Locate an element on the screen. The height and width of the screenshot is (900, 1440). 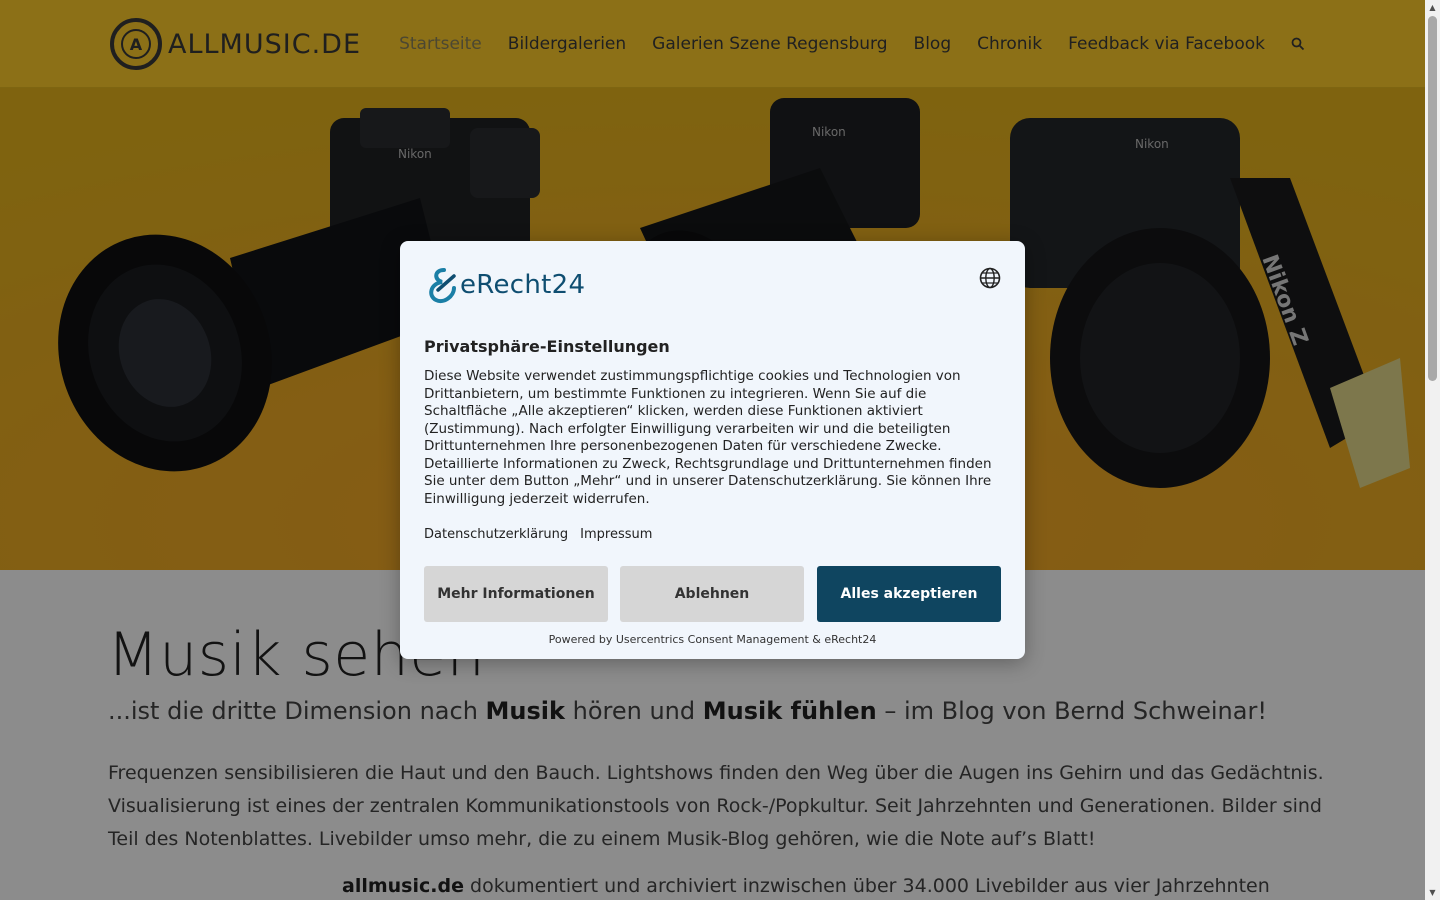
consent-brand-logo: eRecht24 is located at coordinates (504, 285).